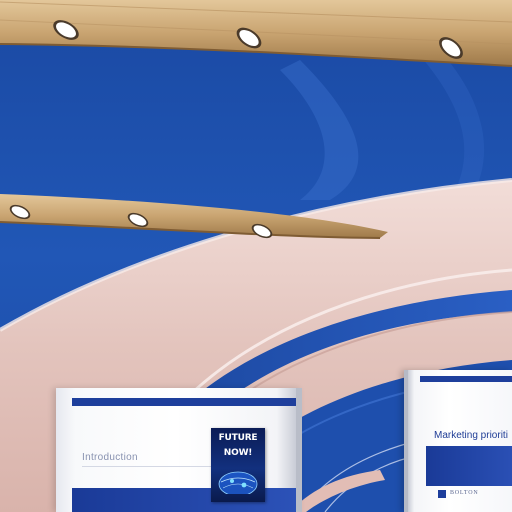  I want to click on panel-label: Introduction, so click(110, 457).